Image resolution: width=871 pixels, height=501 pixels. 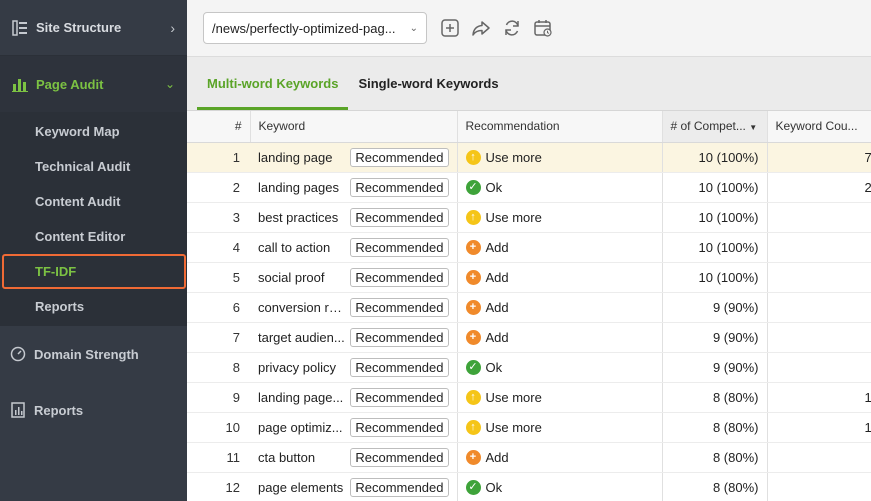 What do you see at coordinates (86, 354) in the screenshot?
I see `nav-domain-strength-label: Domain Strength` at bounding box center [86, 354].